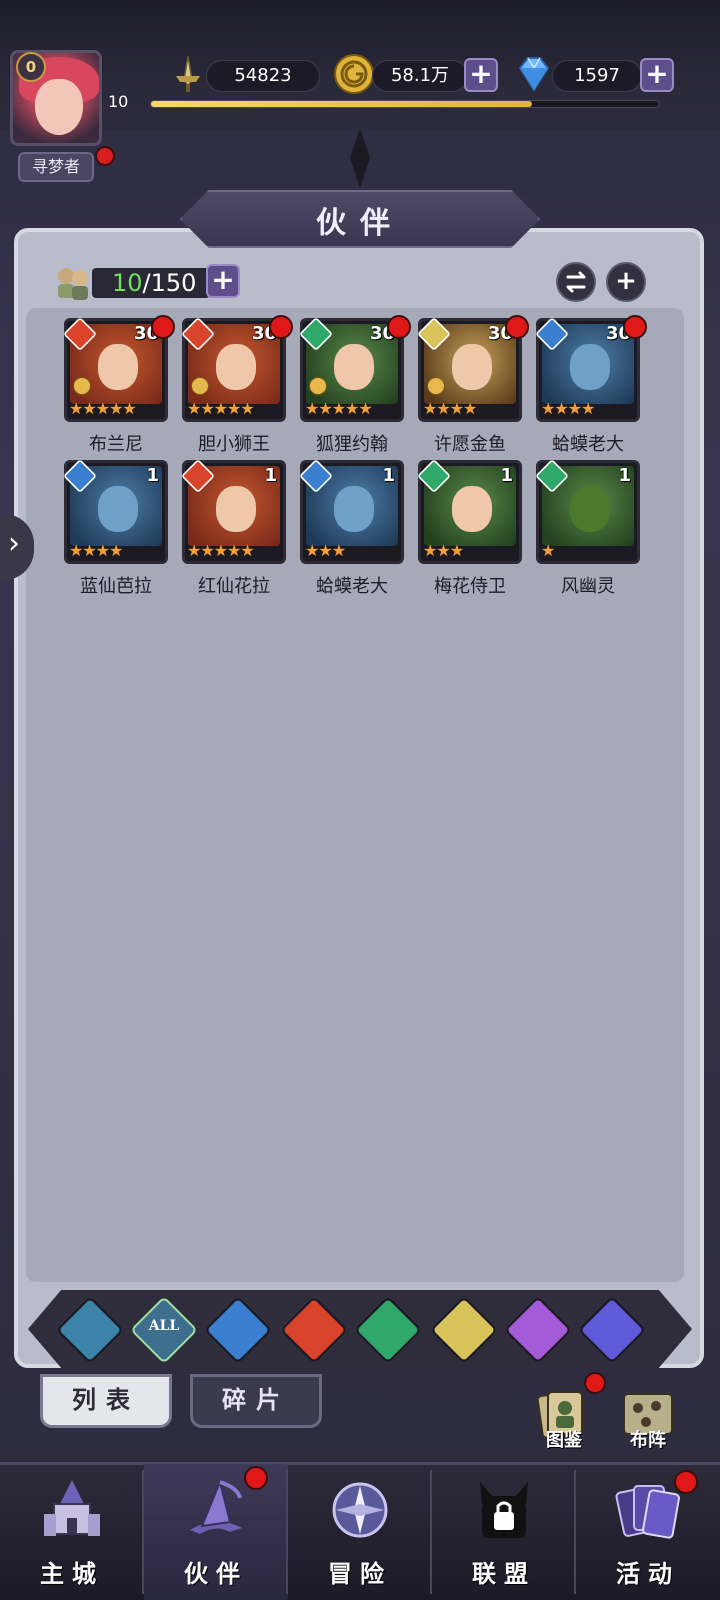 This screenshot has height=1600, width=720. Describe the element at coordinates (118, 101) in the screenshot. I see `player-level: 10` at that location.